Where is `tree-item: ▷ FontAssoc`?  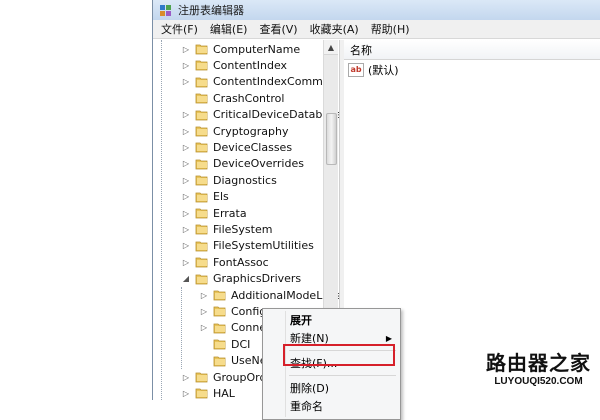 tree-item: ▷ FontAssoc is located at coordinates (225, 262).